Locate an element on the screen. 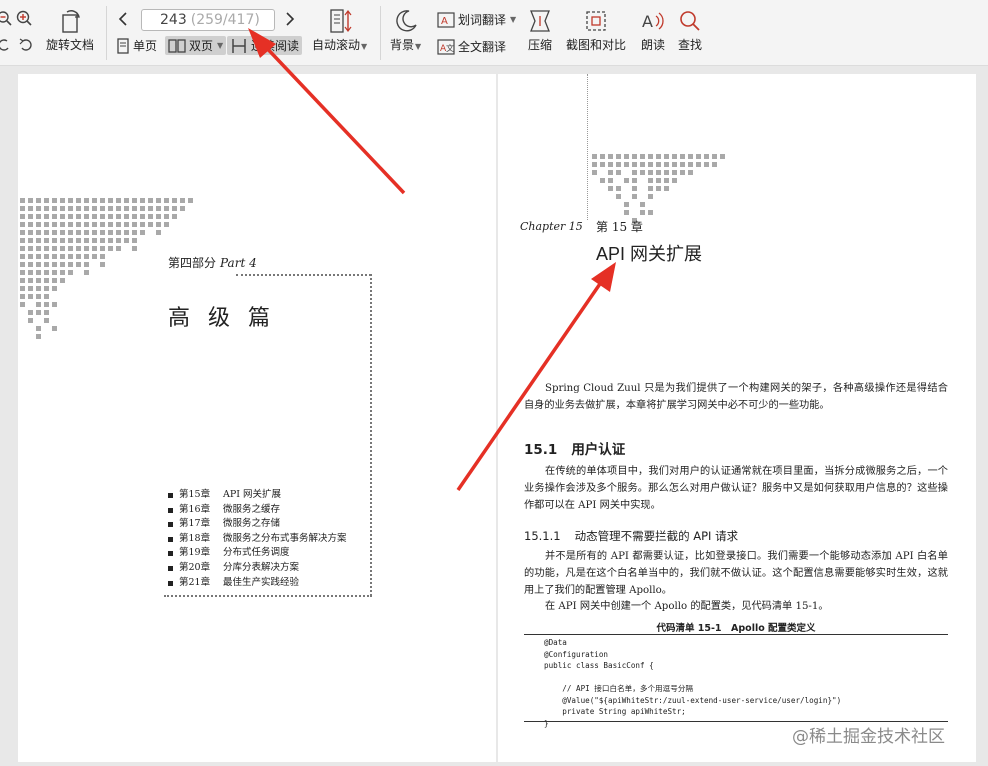 The image size is (988, 766). compress-button: 压缩 is located at coordinates (540, 30).